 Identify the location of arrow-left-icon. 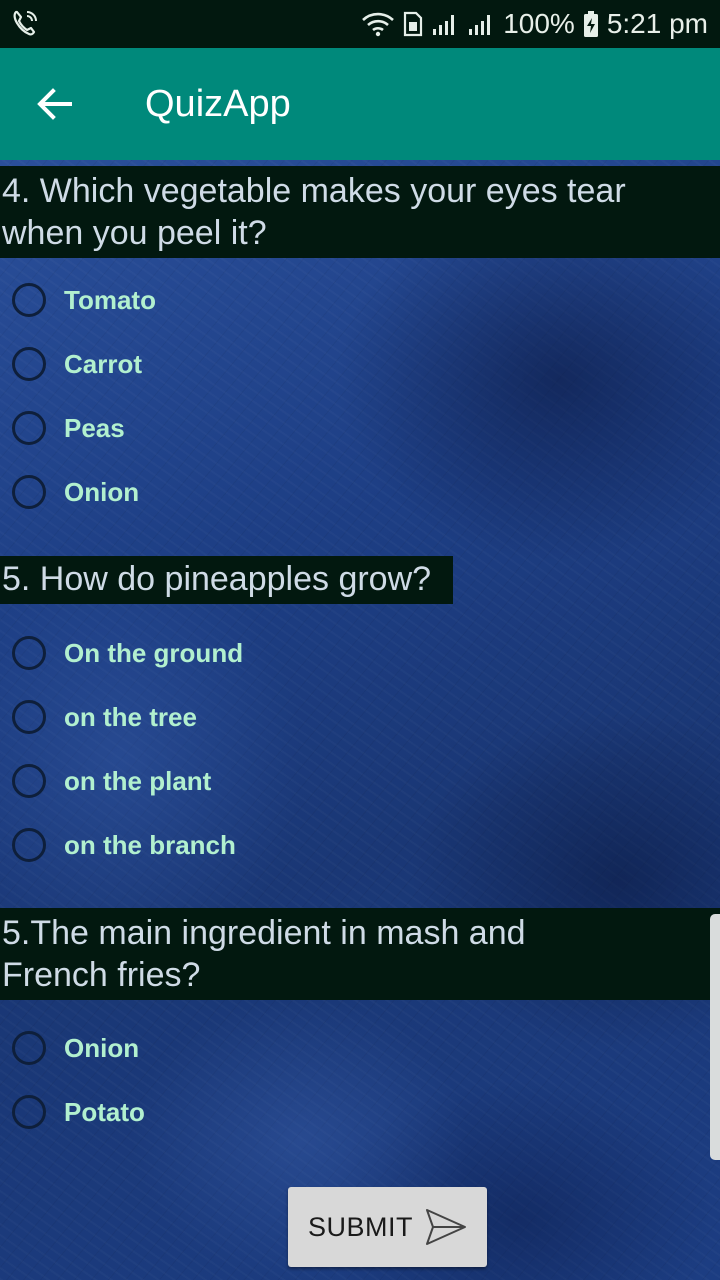
(54, 104).